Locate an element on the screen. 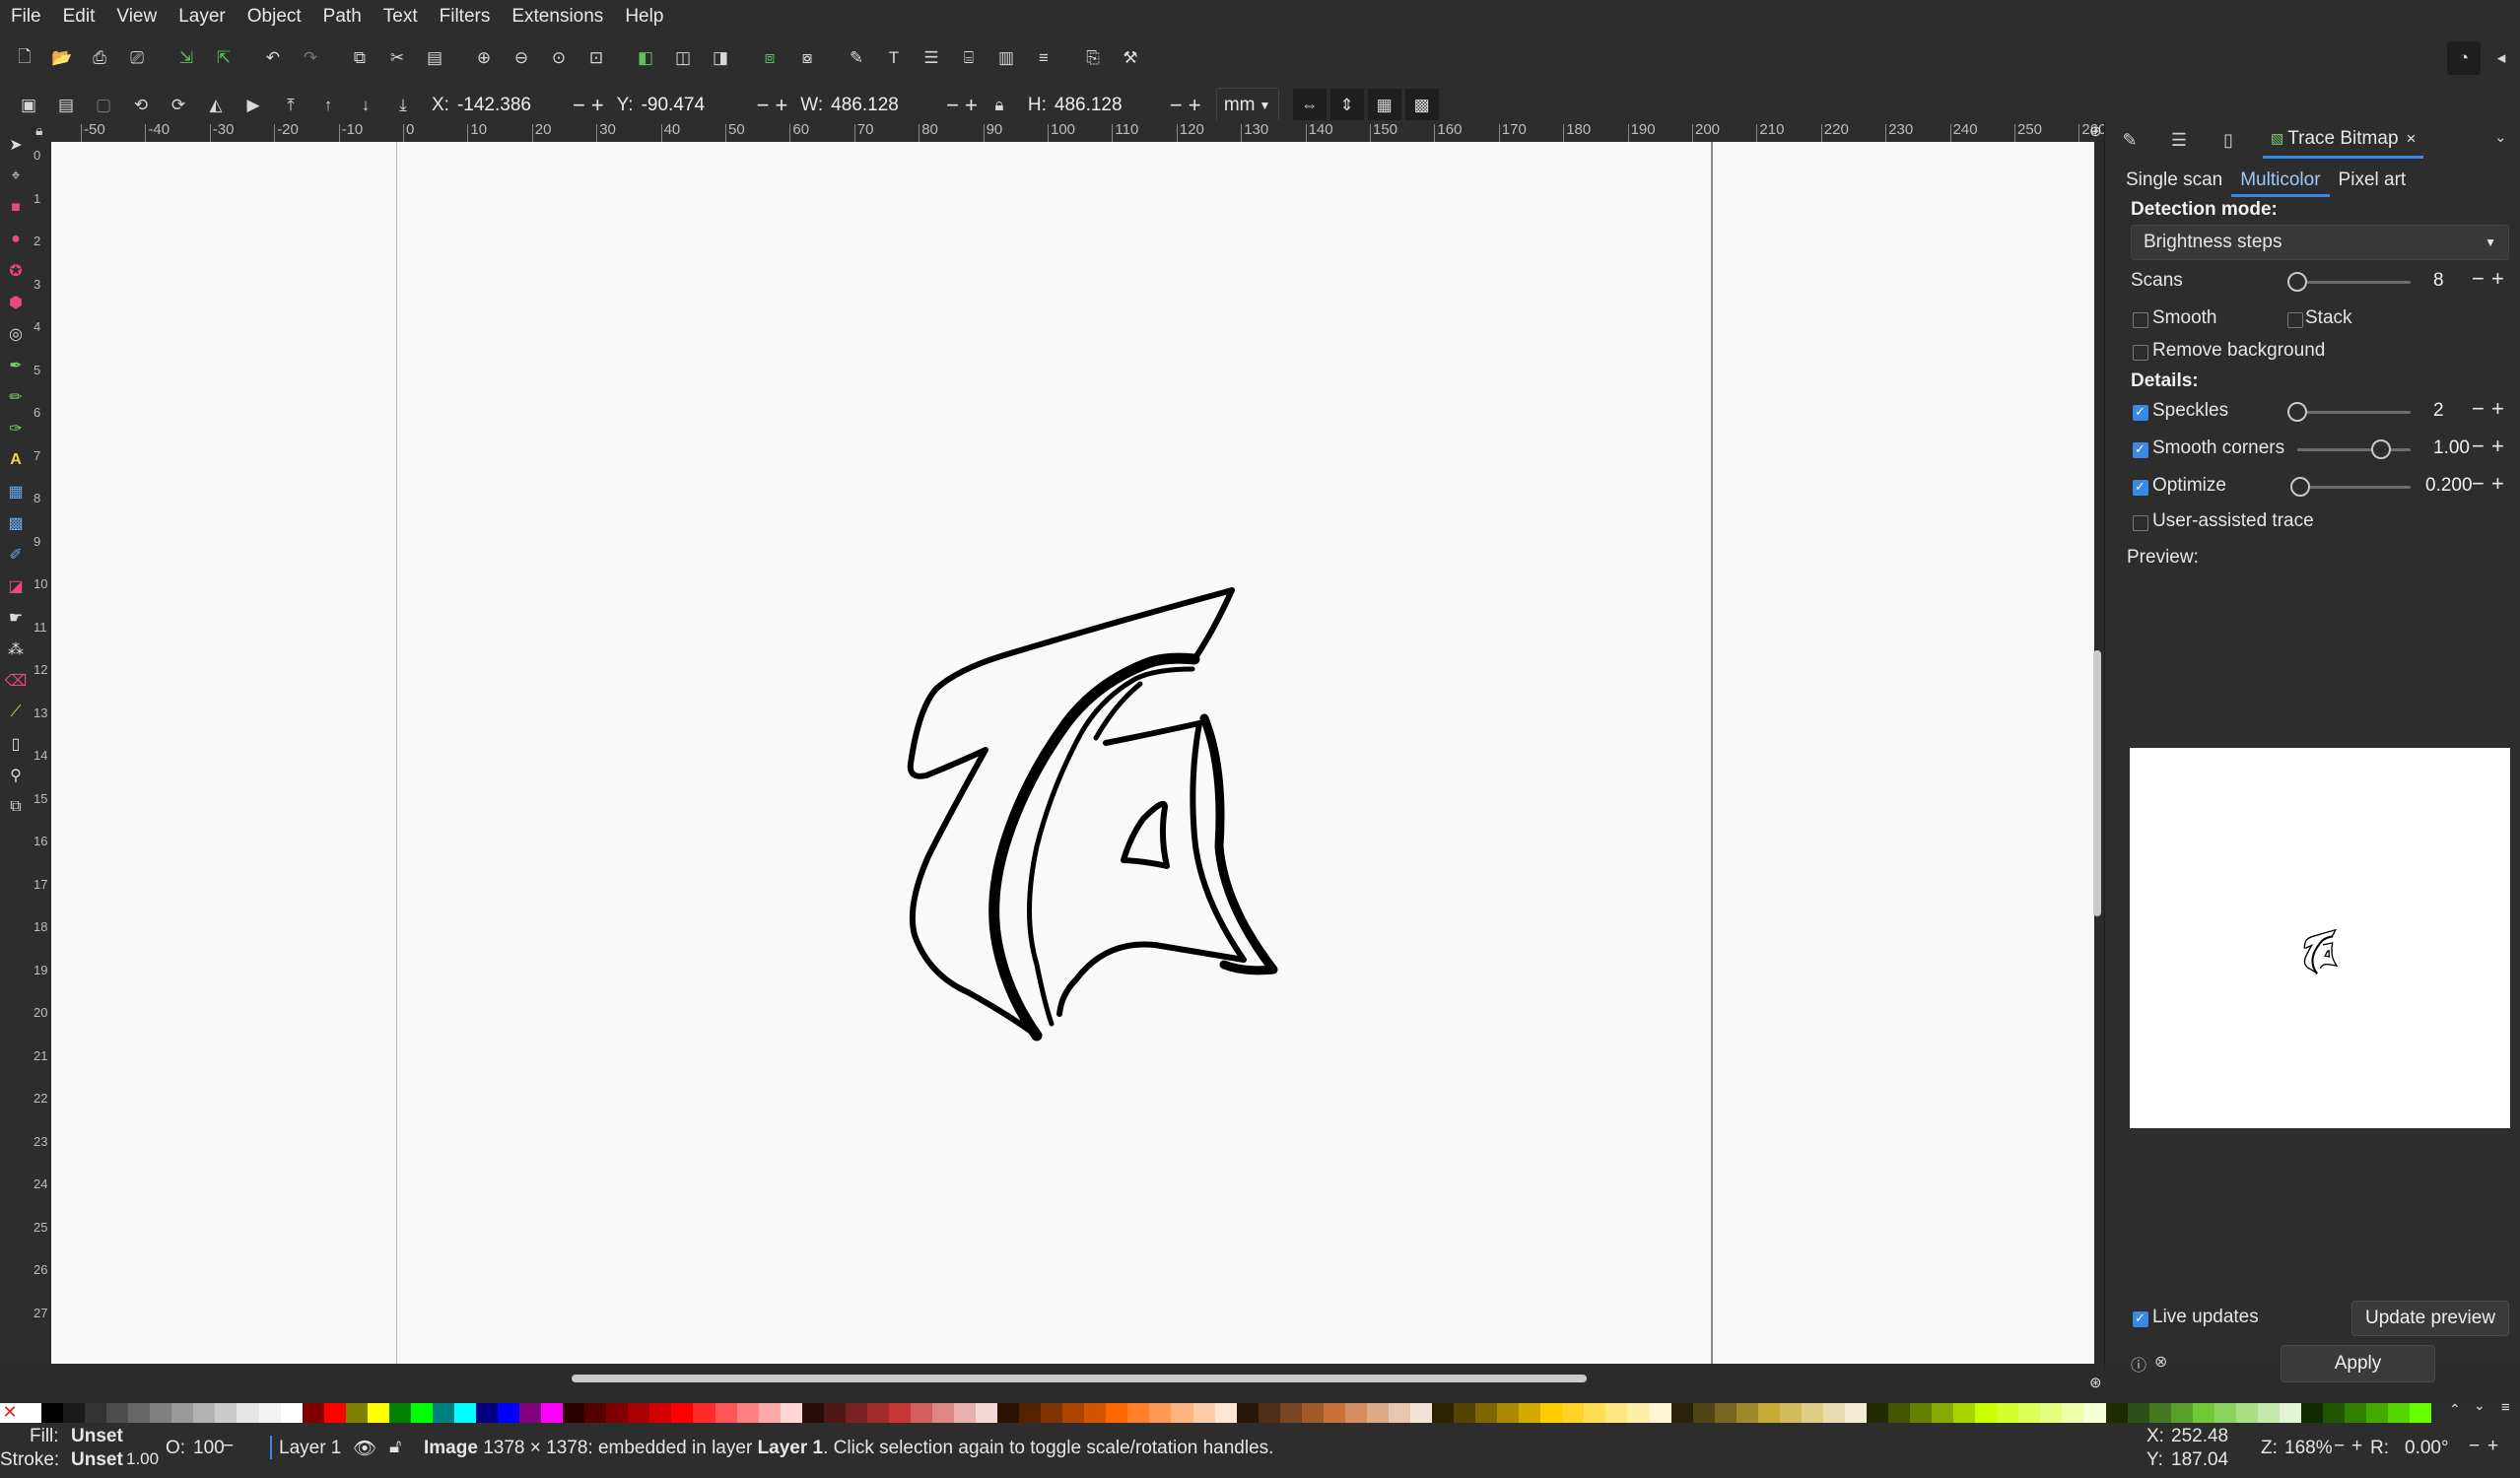  box3d-icon: ⬢ is located at coordinates (16, 303).